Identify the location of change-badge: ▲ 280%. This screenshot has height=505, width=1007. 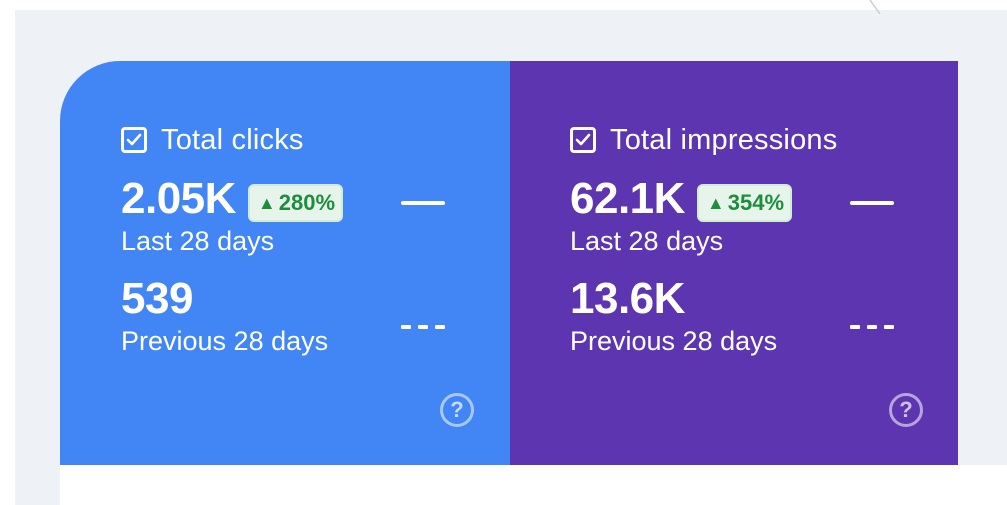
(295, 203).